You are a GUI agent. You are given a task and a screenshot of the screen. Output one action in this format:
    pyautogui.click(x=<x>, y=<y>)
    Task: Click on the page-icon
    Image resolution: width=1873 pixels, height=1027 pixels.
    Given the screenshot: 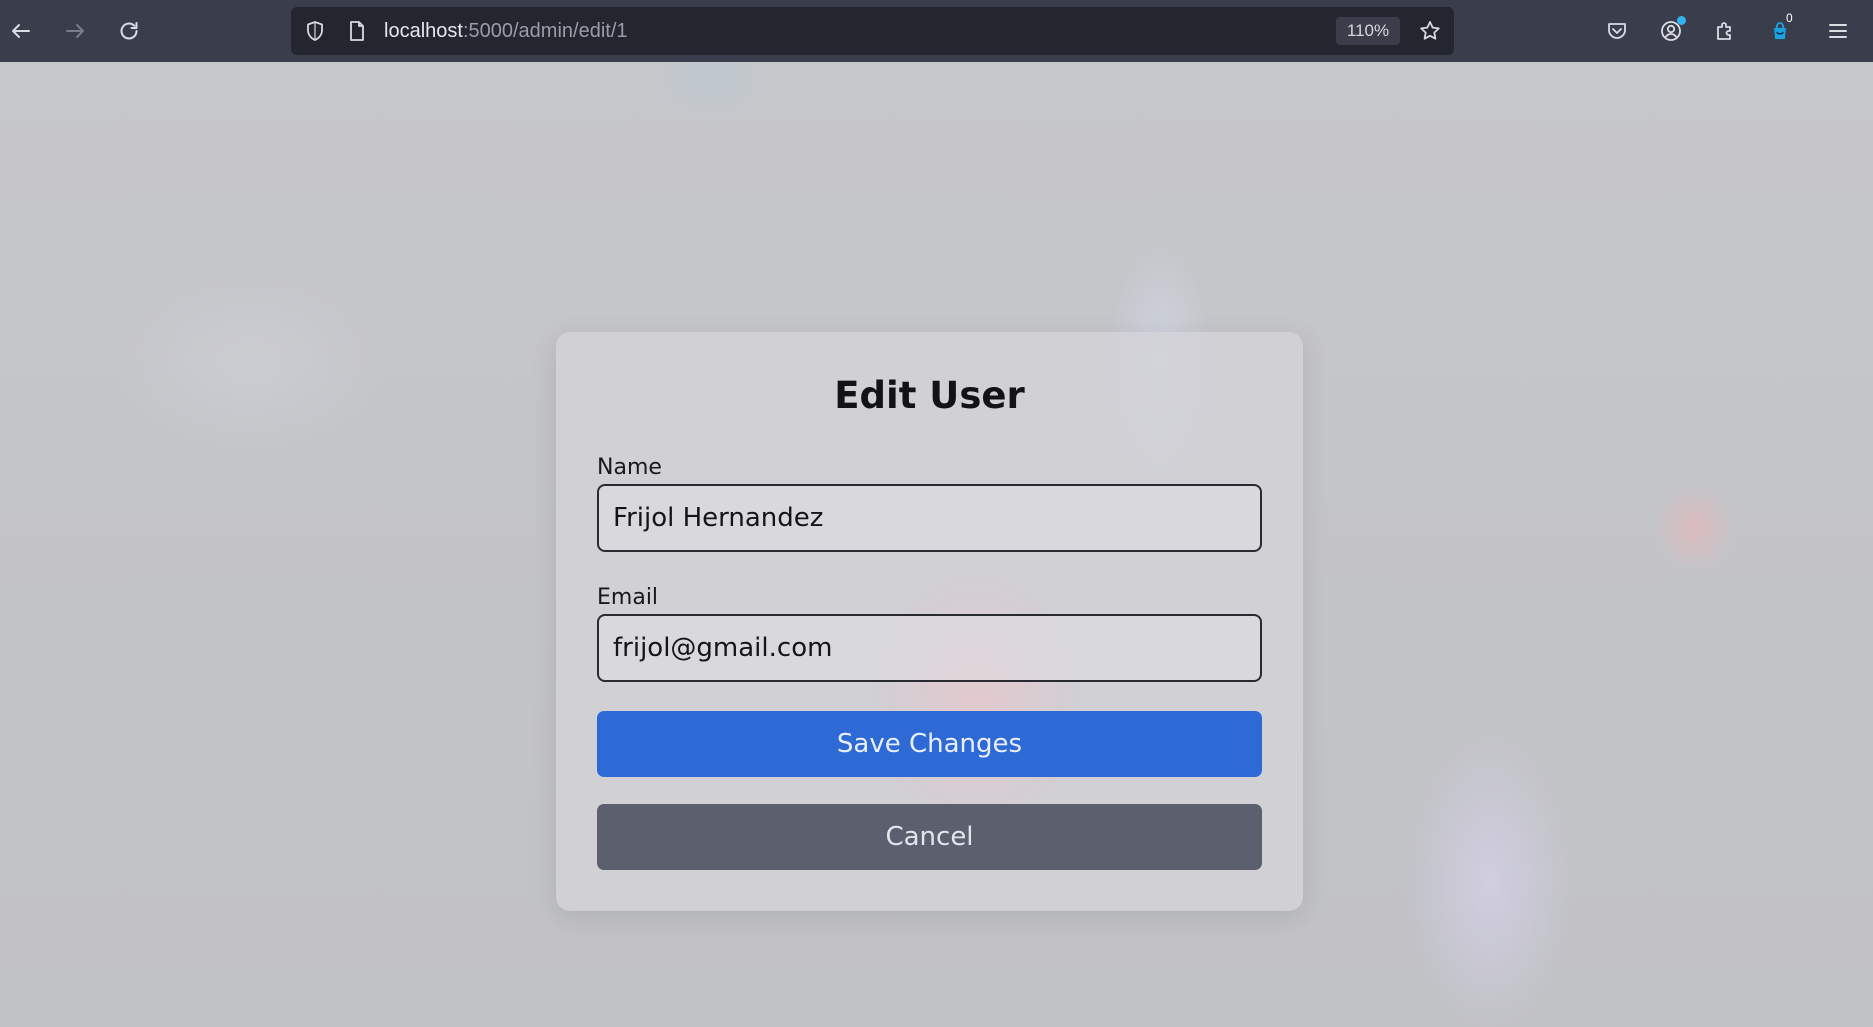 What is the action you would take?
    pyautogui.click(x=357, y=31)
    